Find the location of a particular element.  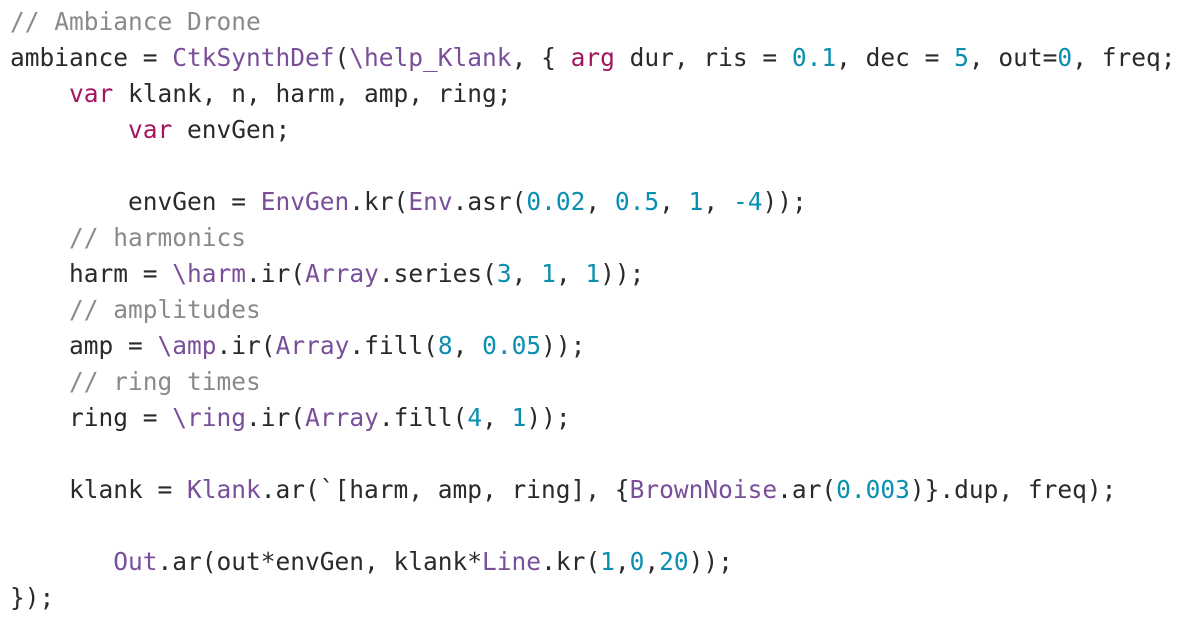

code-token-class: Line is located at coordinates (512, 561).